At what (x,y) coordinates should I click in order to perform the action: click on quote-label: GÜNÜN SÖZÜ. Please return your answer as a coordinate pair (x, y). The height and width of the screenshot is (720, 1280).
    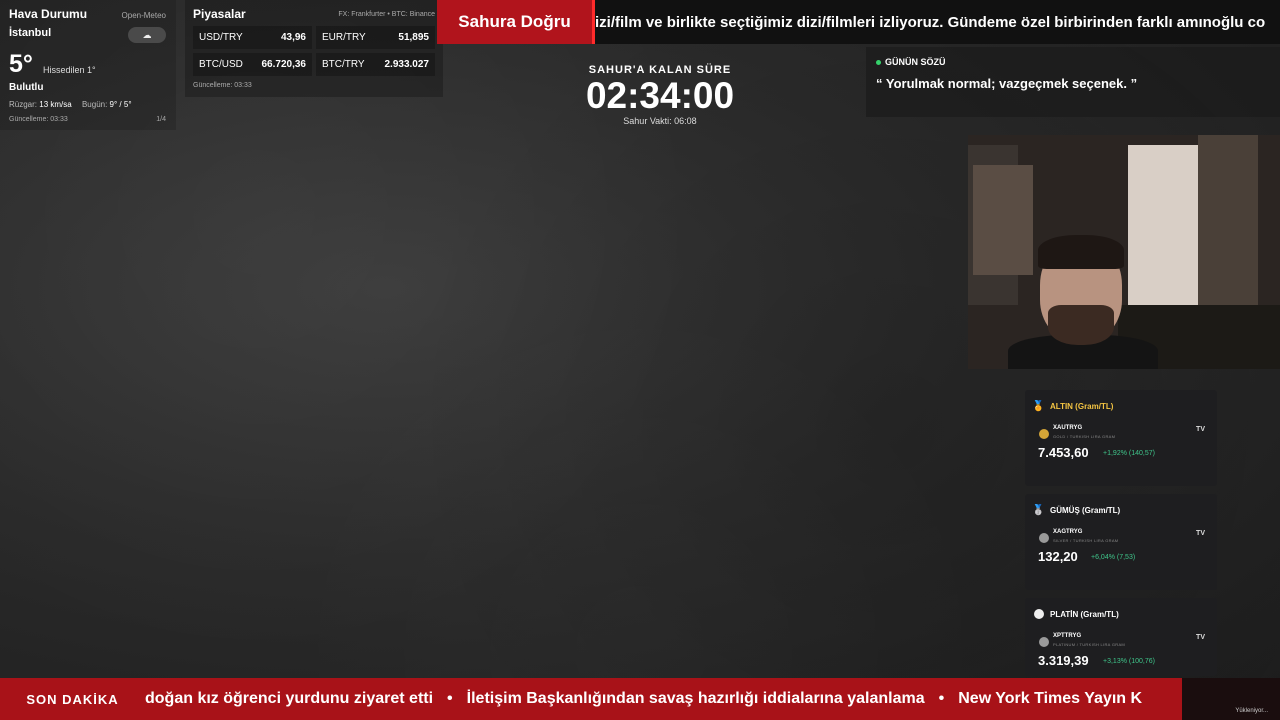
    Looking at the image, I should click on (915, 62).